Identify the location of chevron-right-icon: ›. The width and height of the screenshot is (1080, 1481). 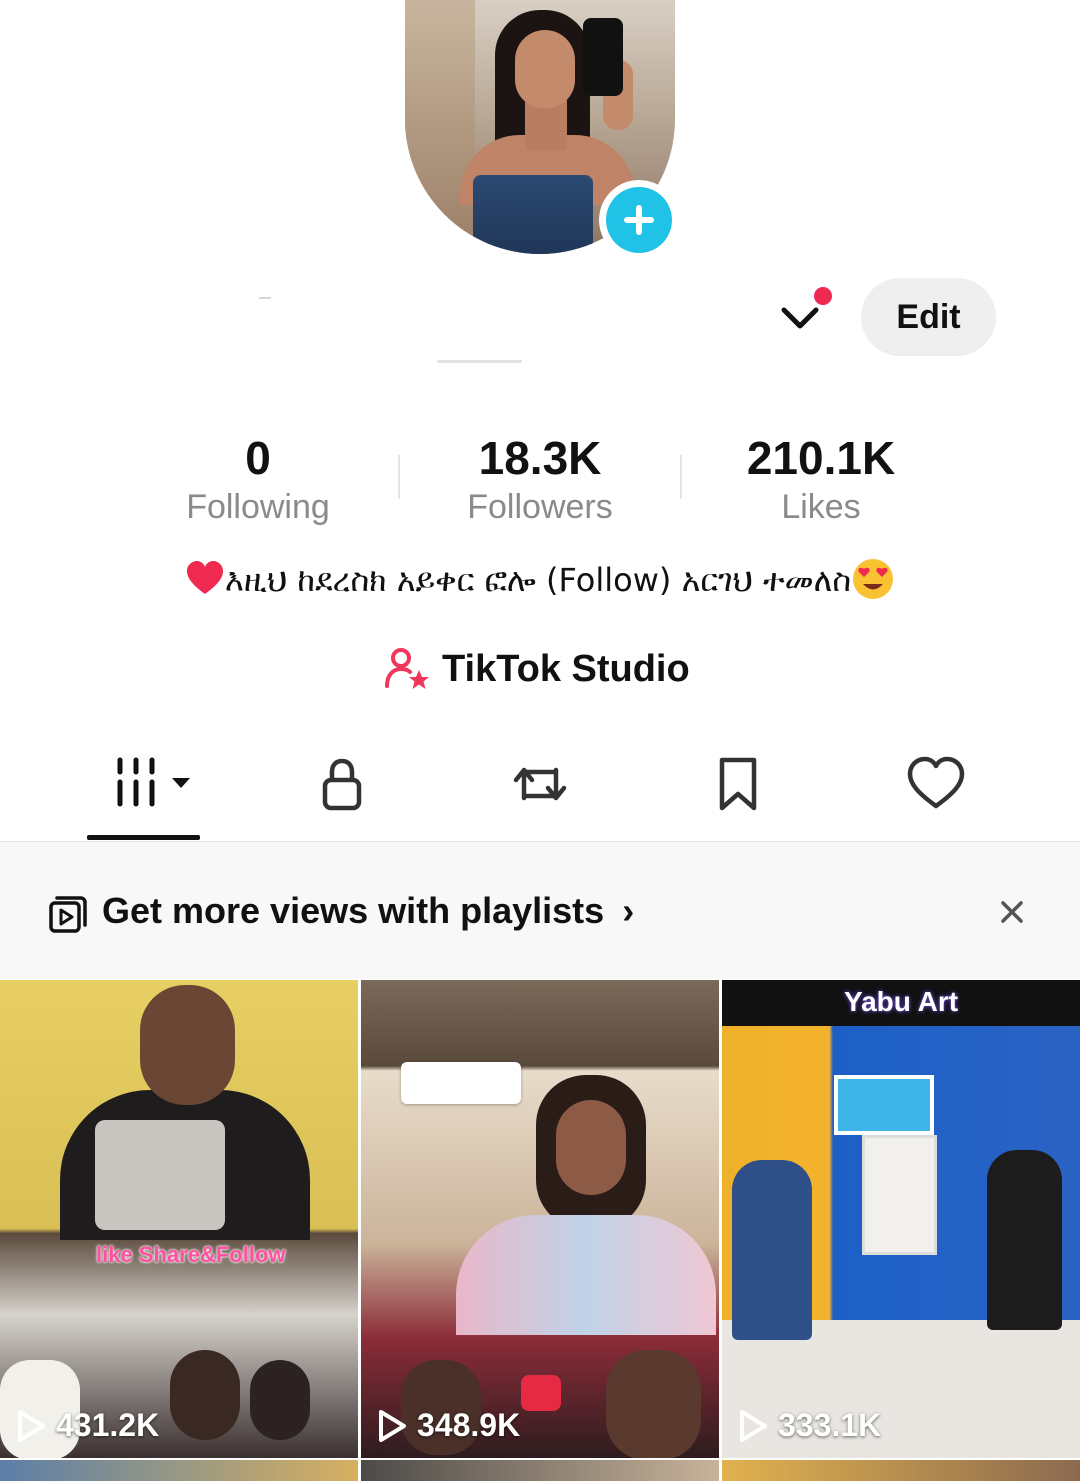
(628, 910).